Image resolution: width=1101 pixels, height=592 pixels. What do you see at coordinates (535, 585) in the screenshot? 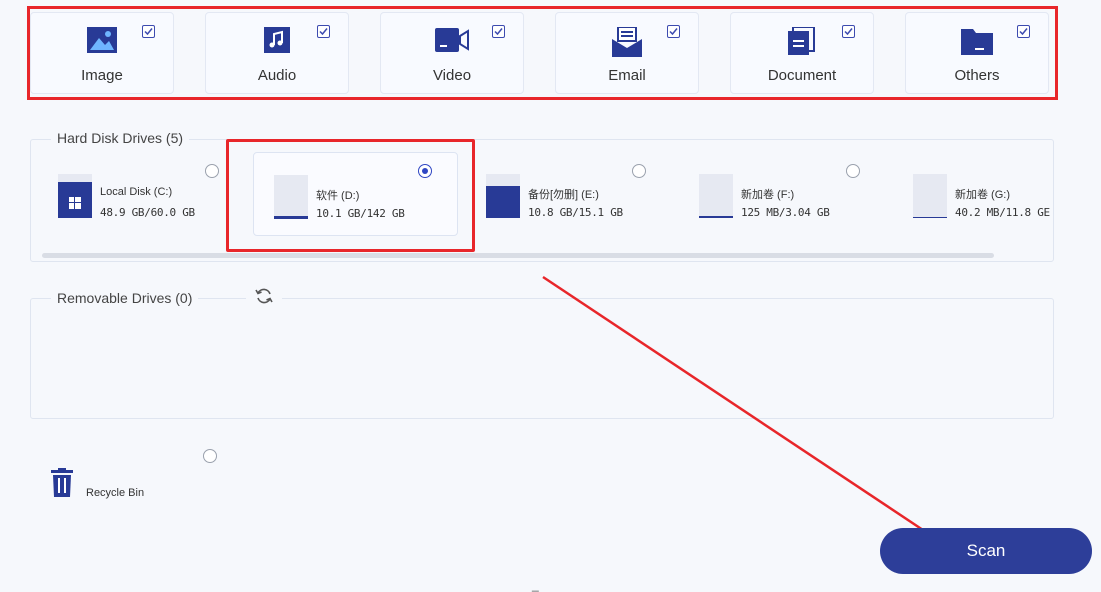
I see `page-marker: _` at bounding box center [535, 585].